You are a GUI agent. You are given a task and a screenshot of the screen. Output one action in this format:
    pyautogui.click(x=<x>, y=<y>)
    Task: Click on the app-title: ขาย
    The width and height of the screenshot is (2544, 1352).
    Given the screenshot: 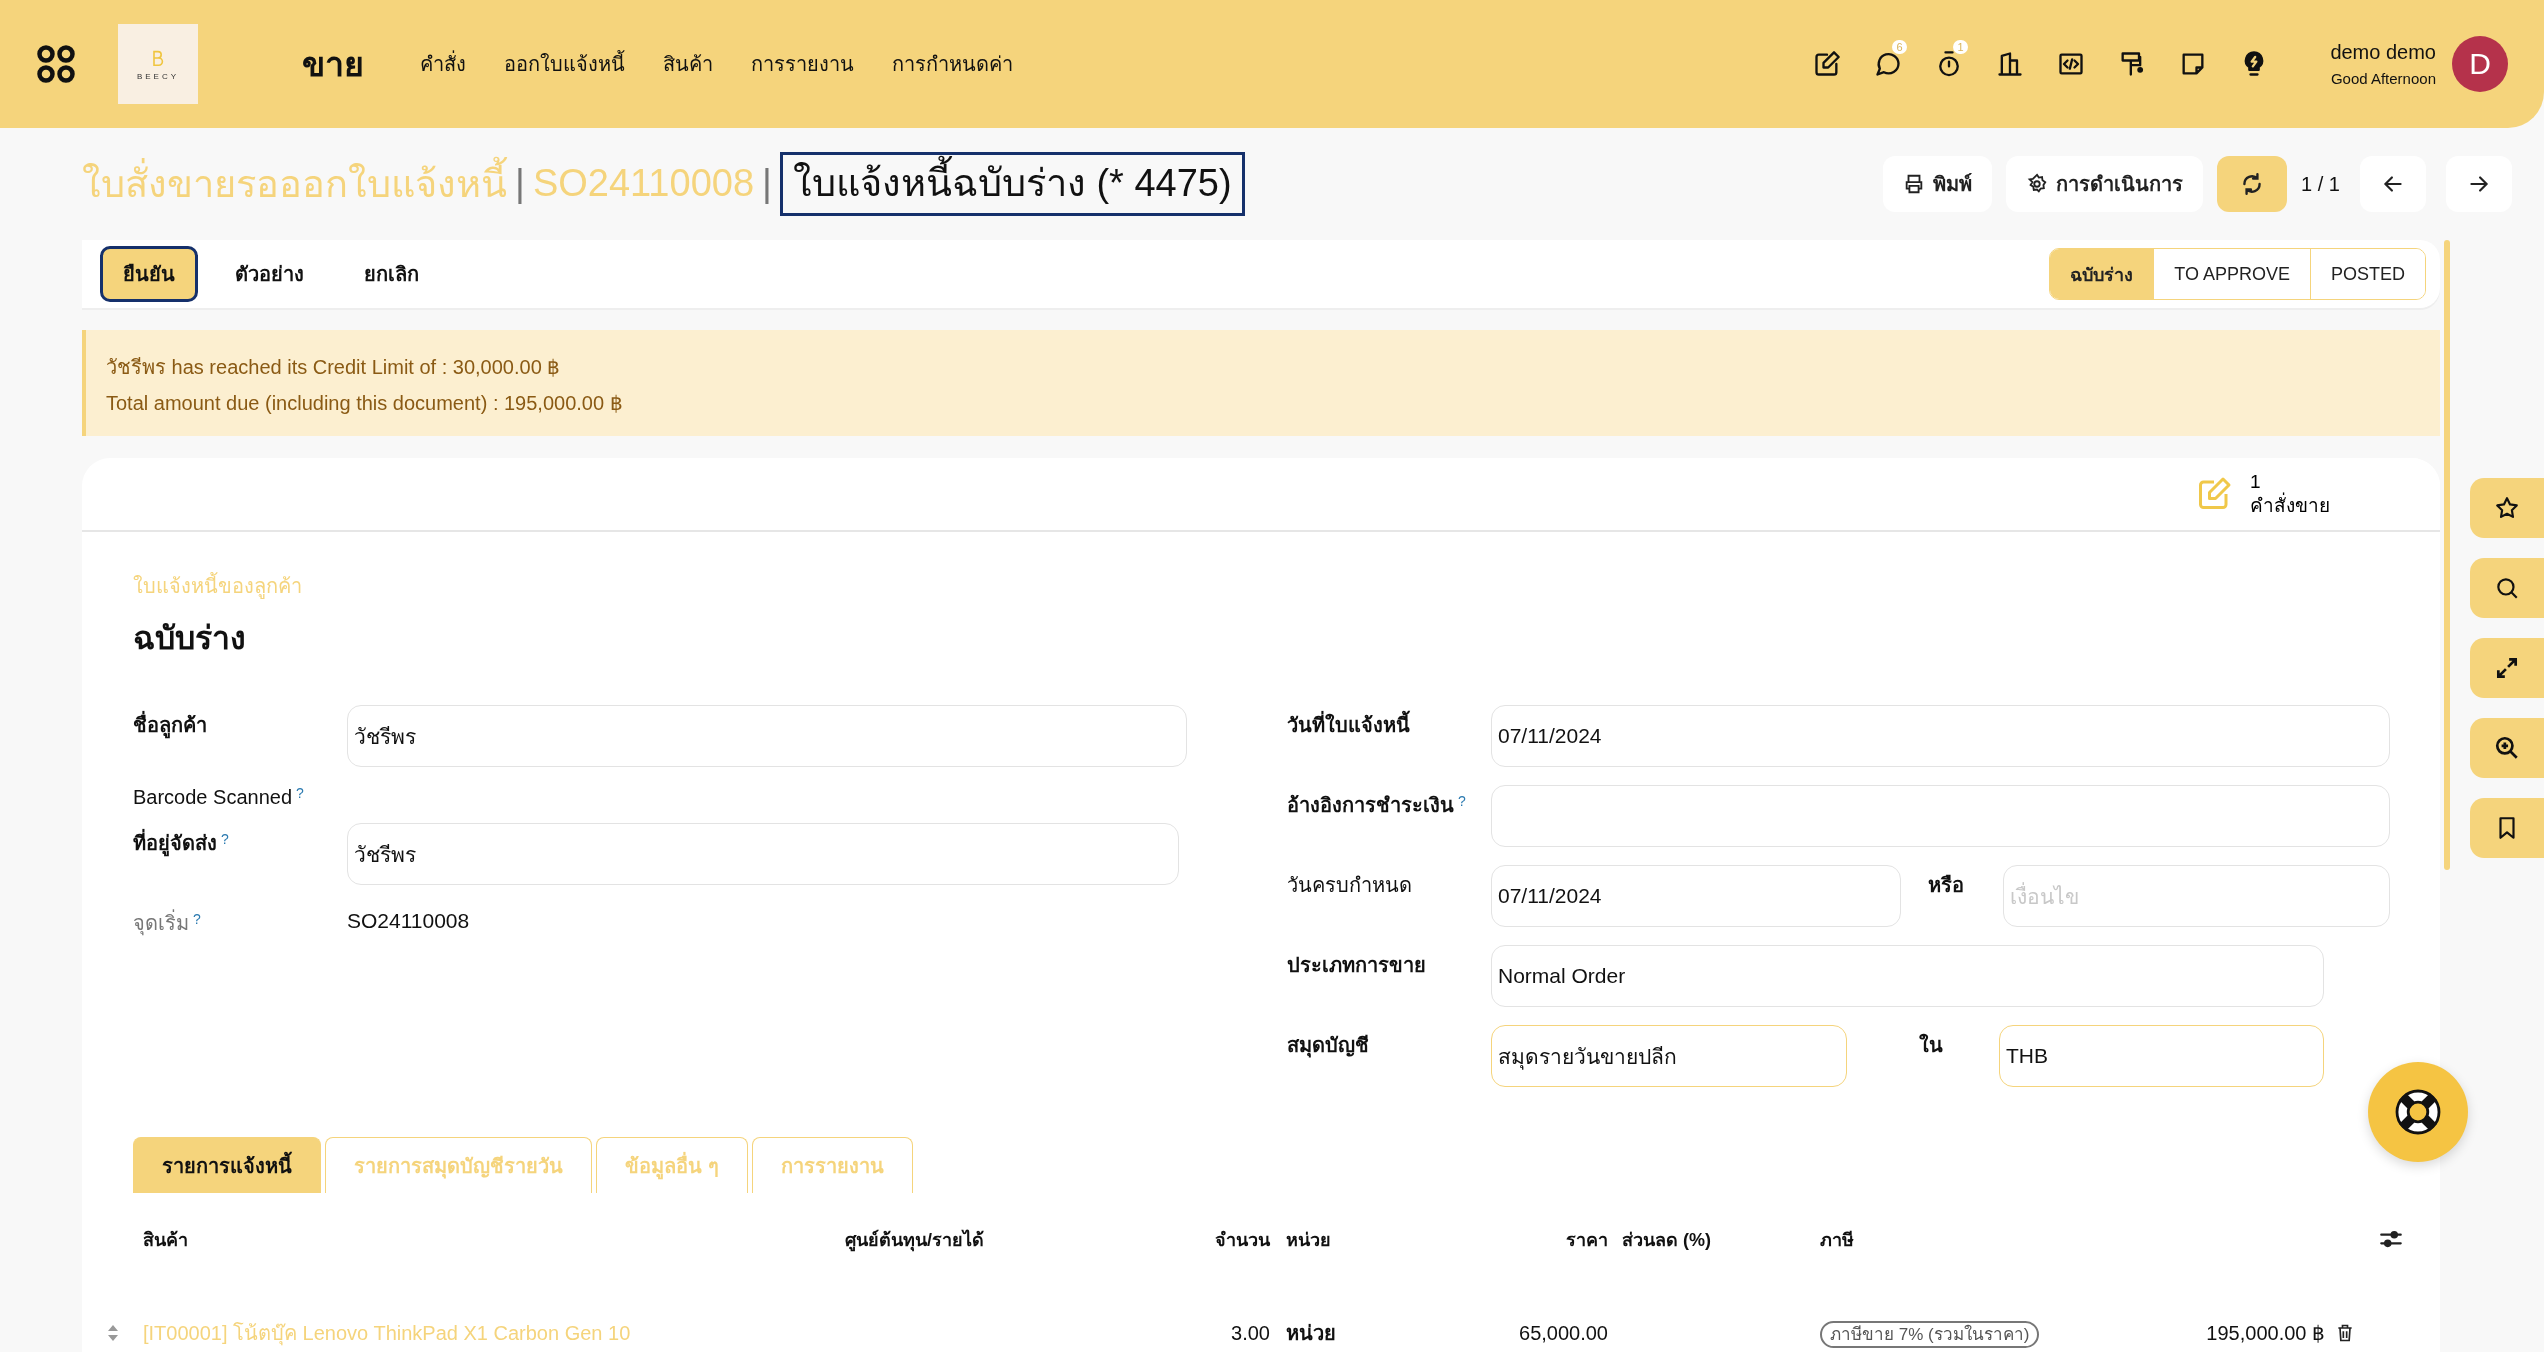 What is the action you would take?
    pyautogui.click(x=333, y=64)
    